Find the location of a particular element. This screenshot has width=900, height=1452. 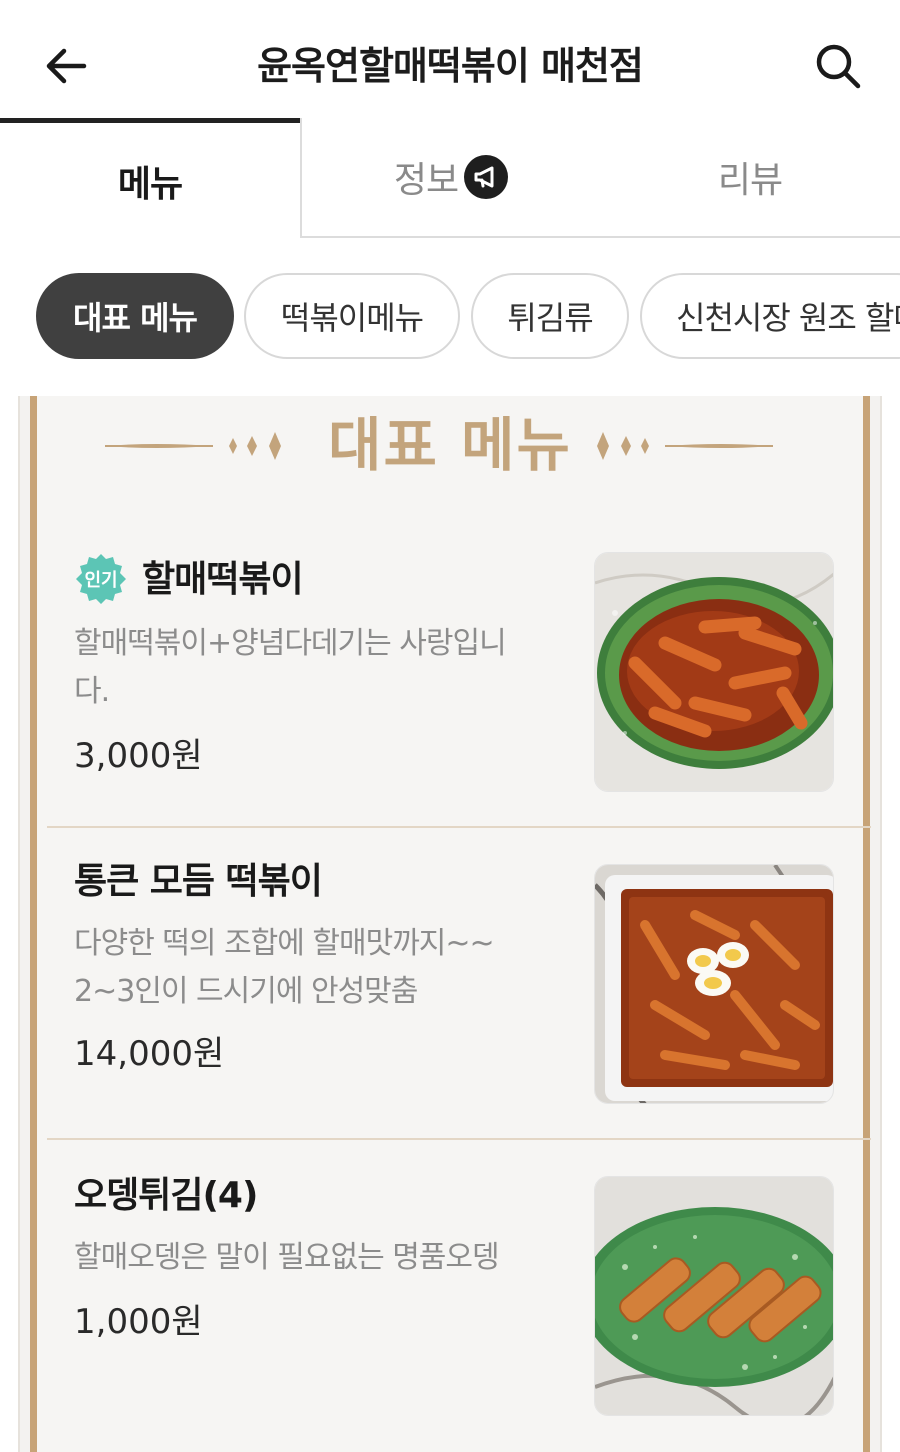

tab-info-label: 정보 is located at coordinates (426, 180).